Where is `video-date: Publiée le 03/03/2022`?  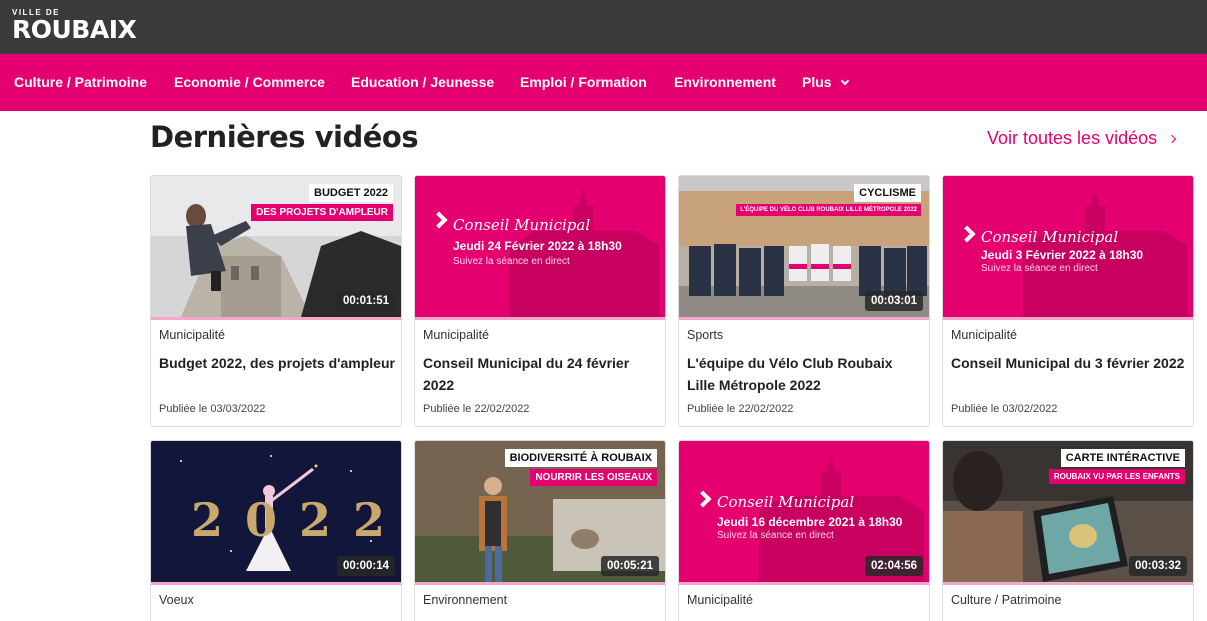
video-date: Publiée le 03/03/2022 is located at coordinates (212, 409).